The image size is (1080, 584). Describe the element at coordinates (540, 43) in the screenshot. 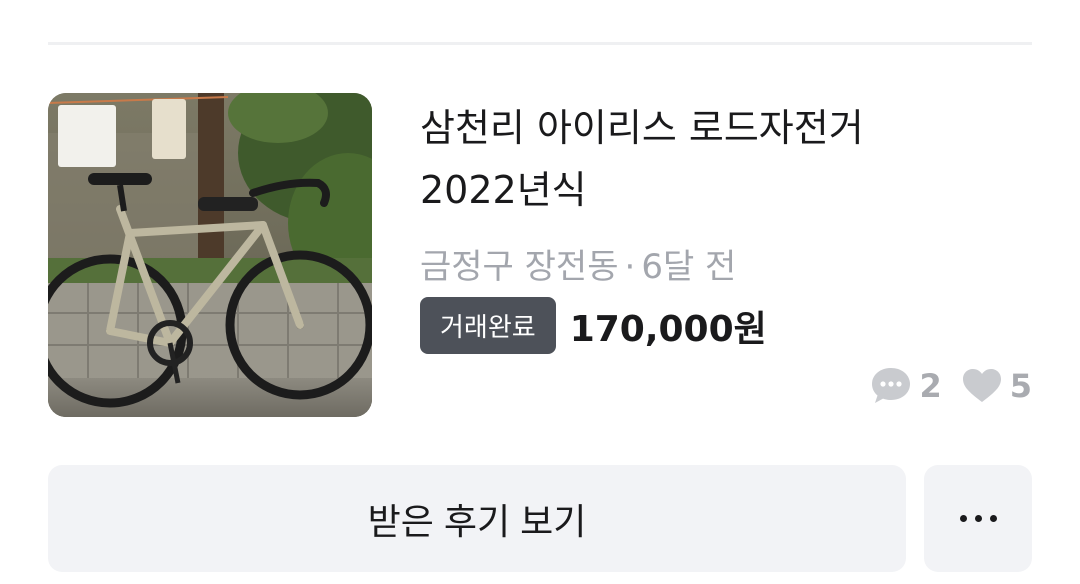

I see `top-divider` at that location.